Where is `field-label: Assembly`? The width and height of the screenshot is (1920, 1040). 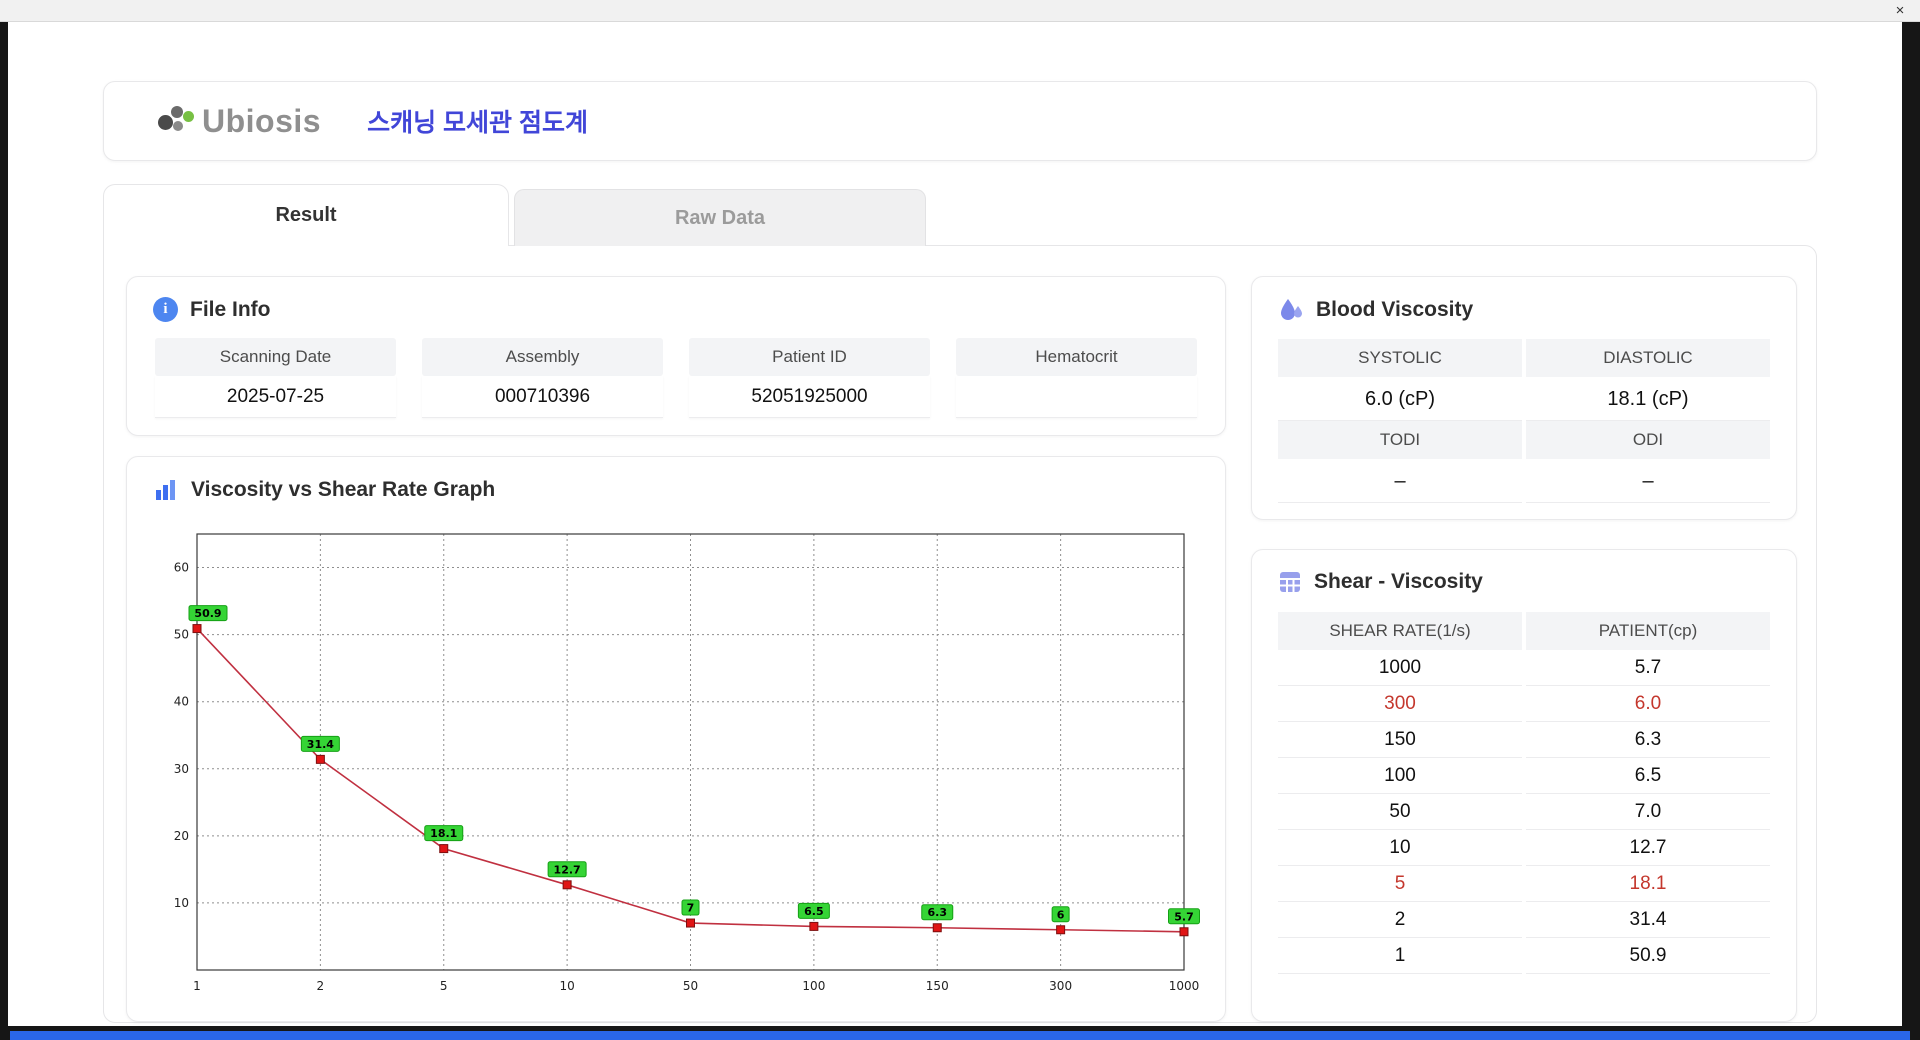 field-label: Assembly is located at coordinates (542, 357).